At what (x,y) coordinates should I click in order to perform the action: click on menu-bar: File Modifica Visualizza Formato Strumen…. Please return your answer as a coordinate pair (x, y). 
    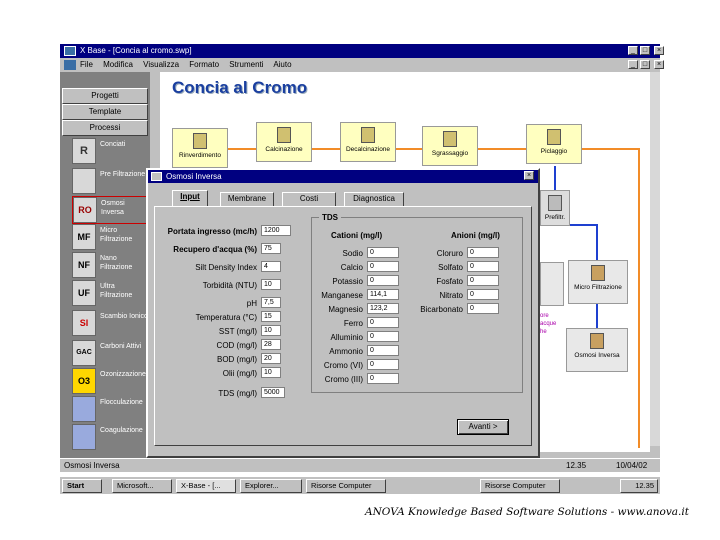
    Looking at the image, I should click on (362, 65).